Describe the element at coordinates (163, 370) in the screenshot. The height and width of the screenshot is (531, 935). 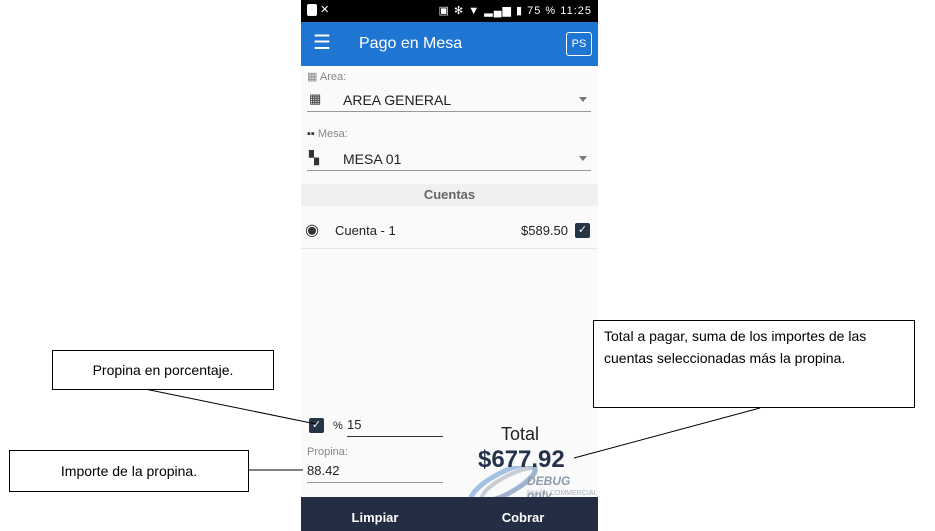
I see `callout-propina-porcentaje: Propina en porcentaje.` at that location.